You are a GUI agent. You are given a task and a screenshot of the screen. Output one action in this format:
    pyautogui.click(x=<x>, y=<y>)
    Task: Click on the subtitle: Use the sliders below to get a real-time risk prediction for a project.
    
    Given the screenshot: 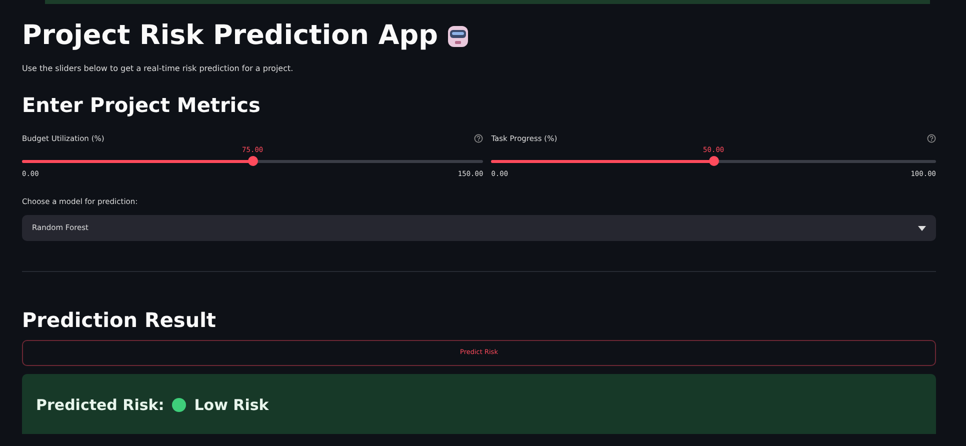 What is the action you would take?
    pyautogui.click(x=158, y=69)
    